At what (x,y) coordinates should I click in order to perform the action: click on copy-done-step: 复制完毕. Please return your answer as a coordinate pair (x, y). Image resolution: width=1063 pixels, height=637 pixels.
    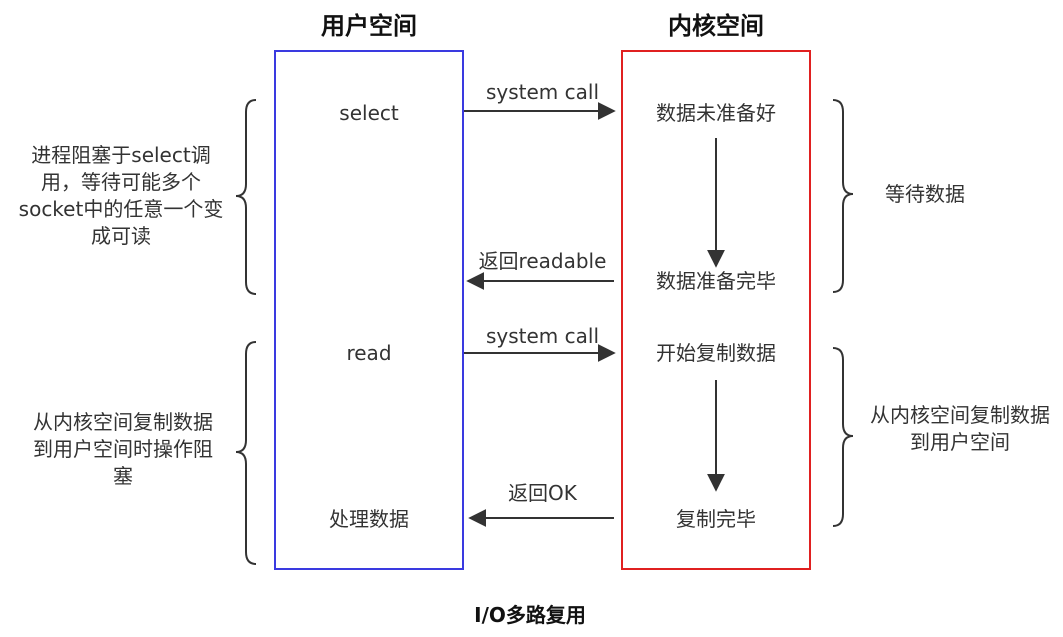
    Looking at the image, I should click on (716, 519).